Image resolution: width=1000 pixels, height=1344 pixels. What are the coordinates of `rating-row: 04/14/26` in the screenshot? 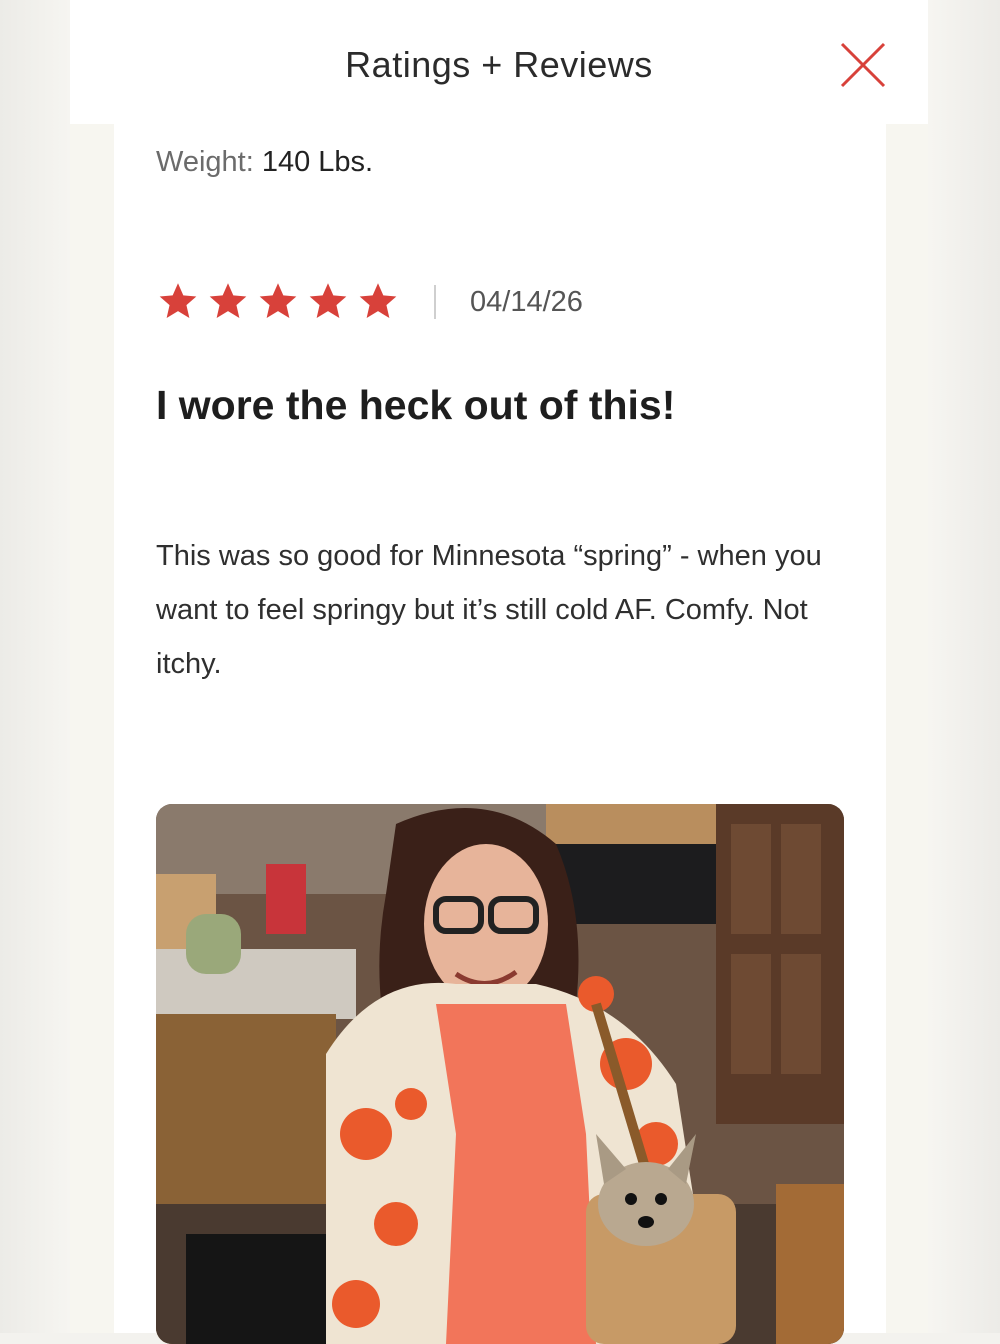 It's located at (369, 302).